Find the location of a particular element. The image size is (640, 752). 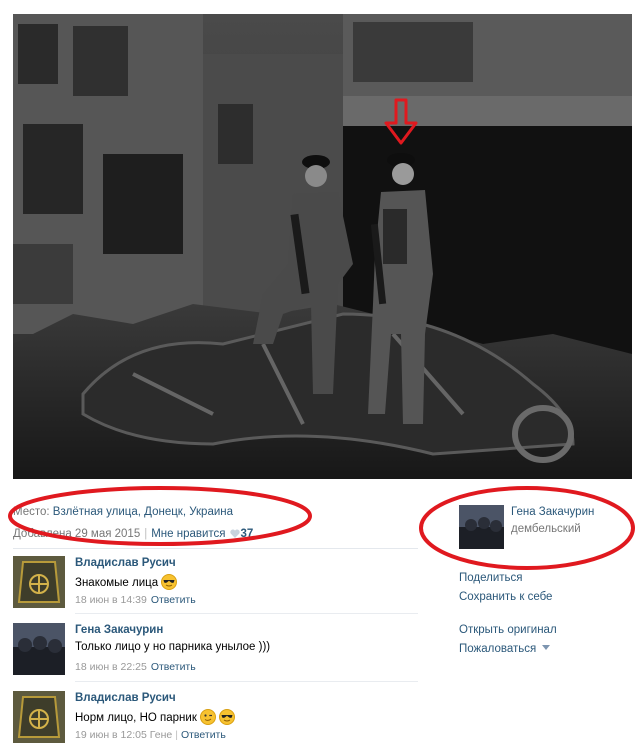

comment-text: Только лицо у но парника унылое ))) is located at coordinates (173, 647).